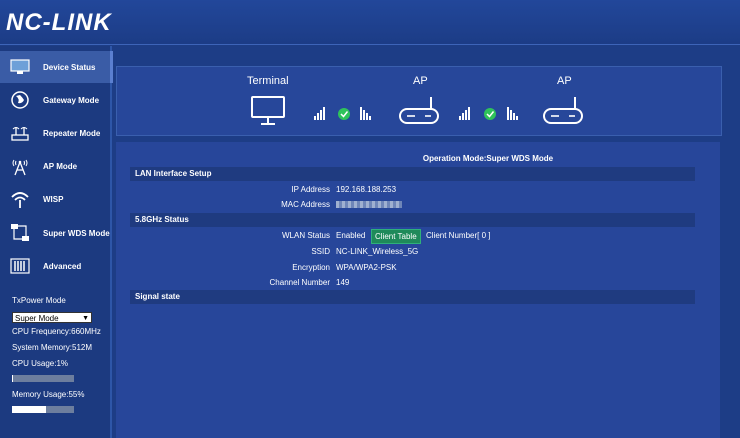  I want to click on chevron-down-icon: ▼, so click(85, 318).